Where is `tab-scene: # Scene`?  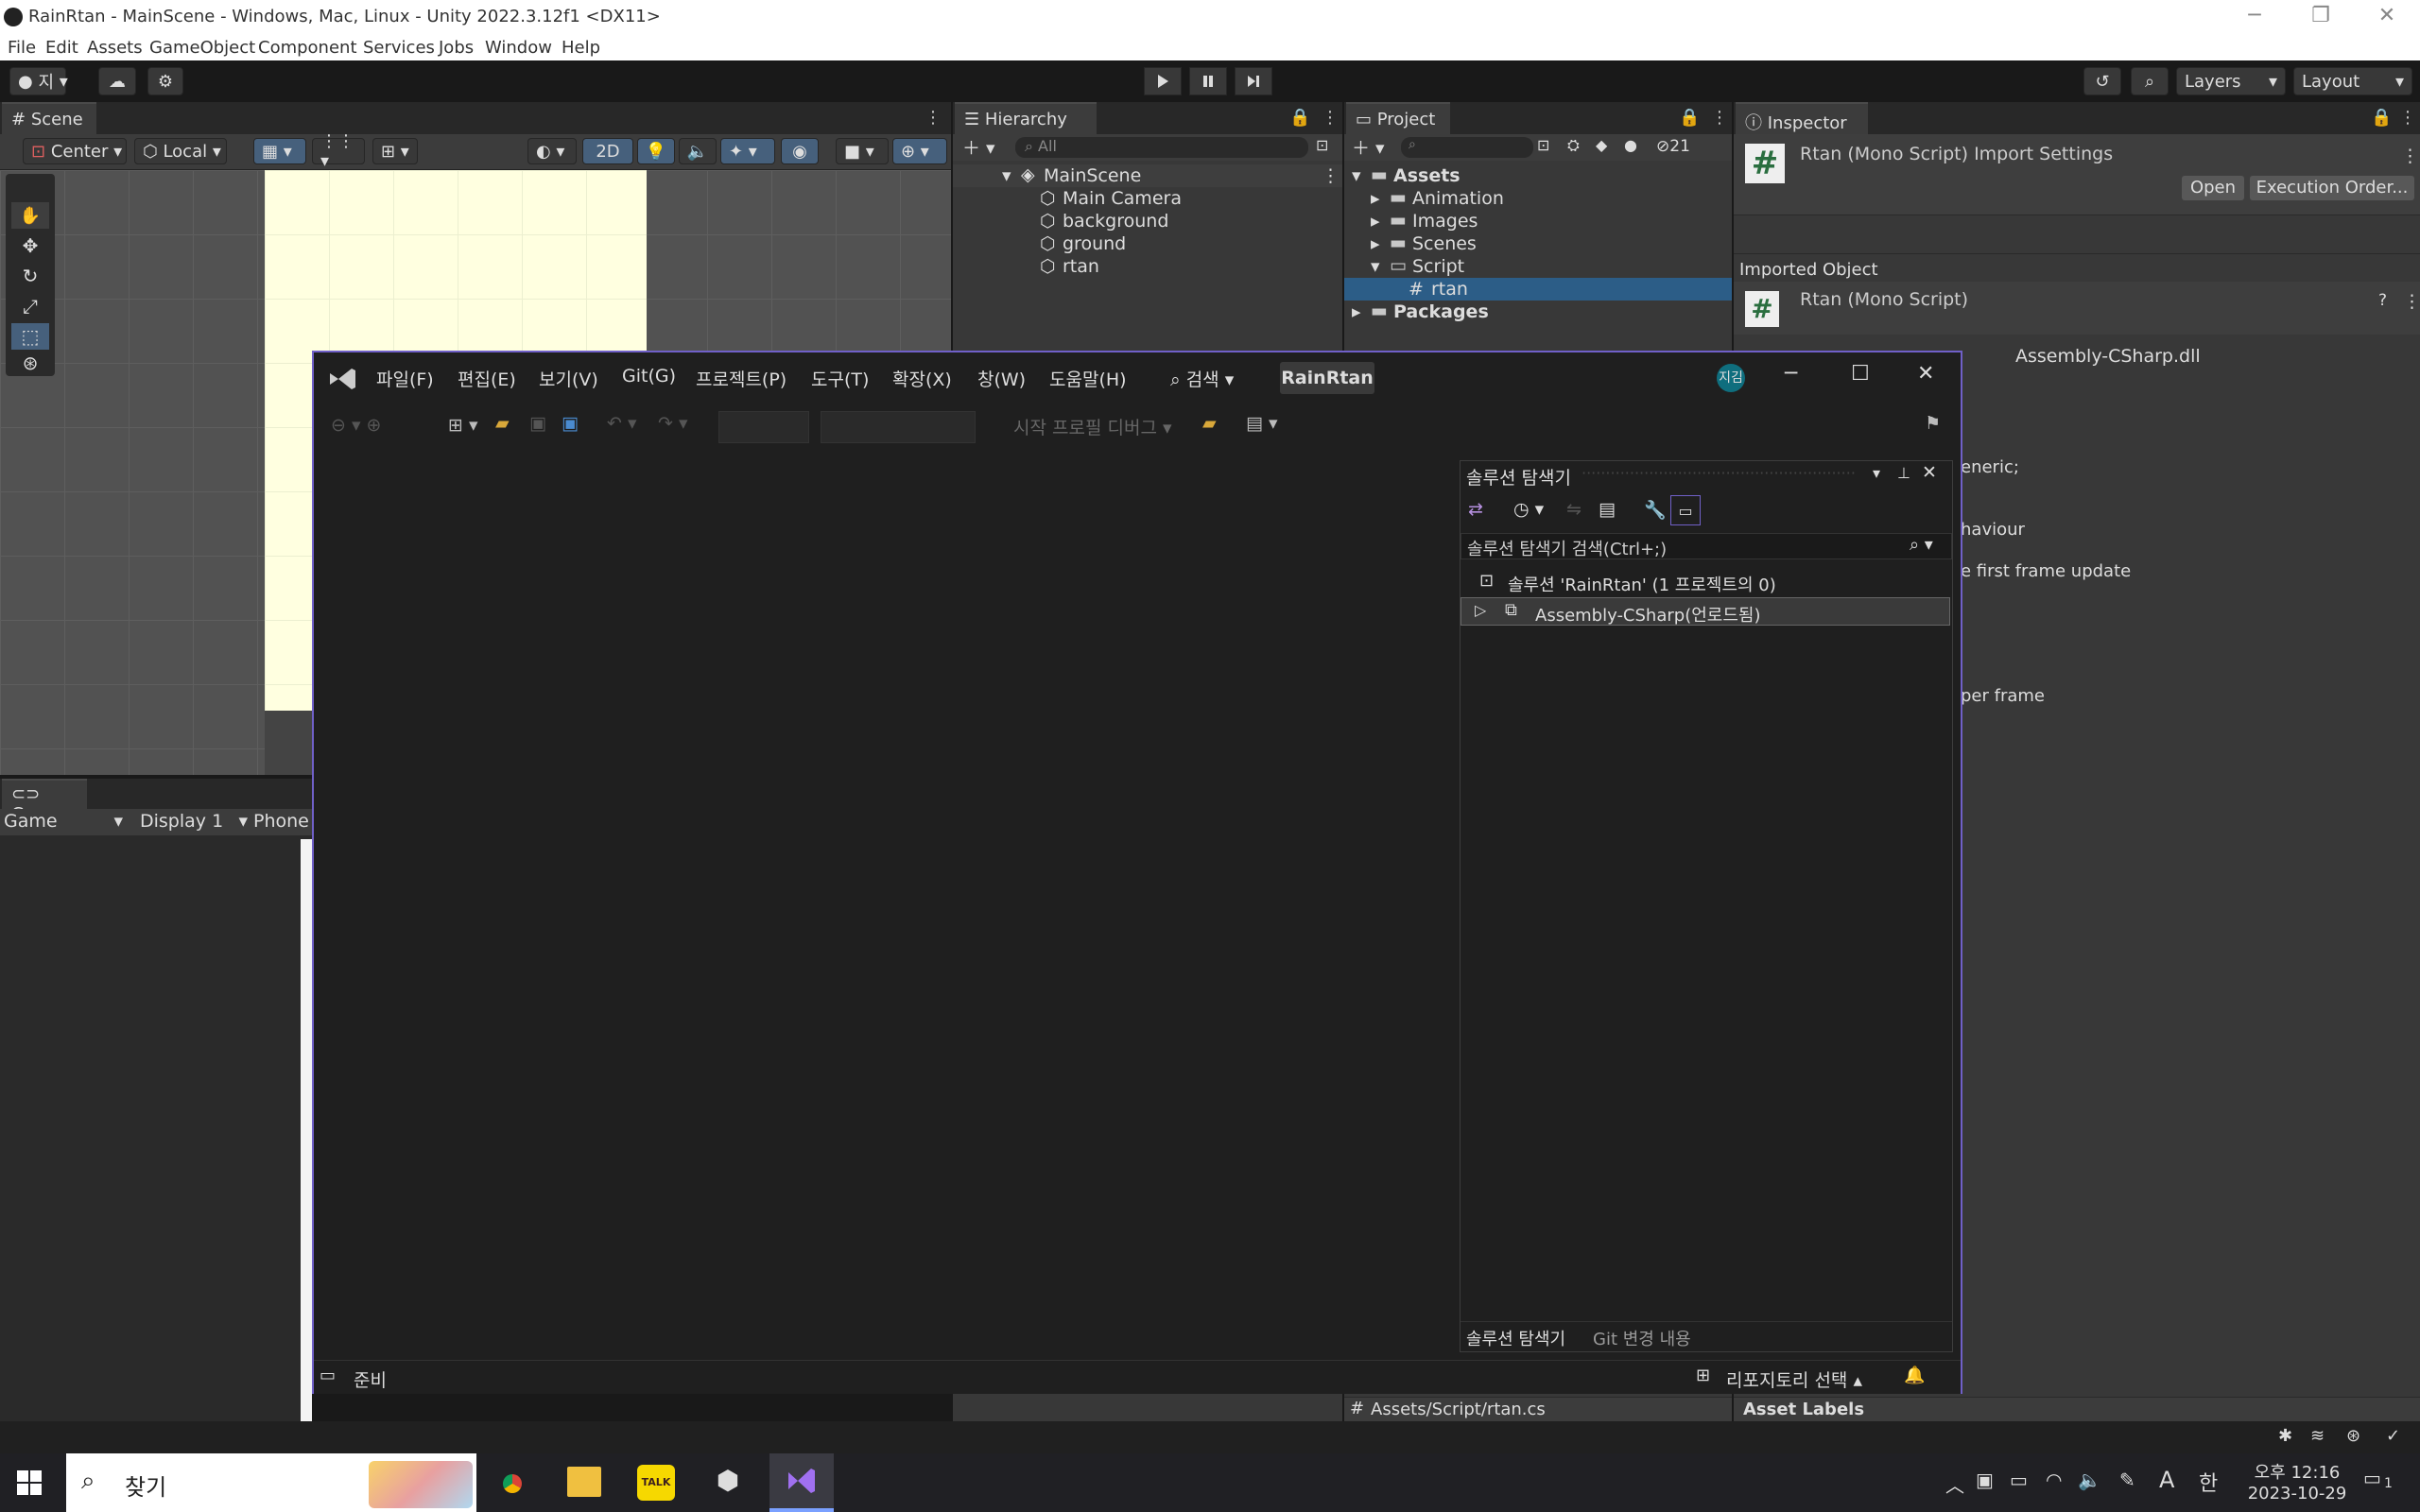 tab-scene: # Scene is located at coordinates (49, 118).